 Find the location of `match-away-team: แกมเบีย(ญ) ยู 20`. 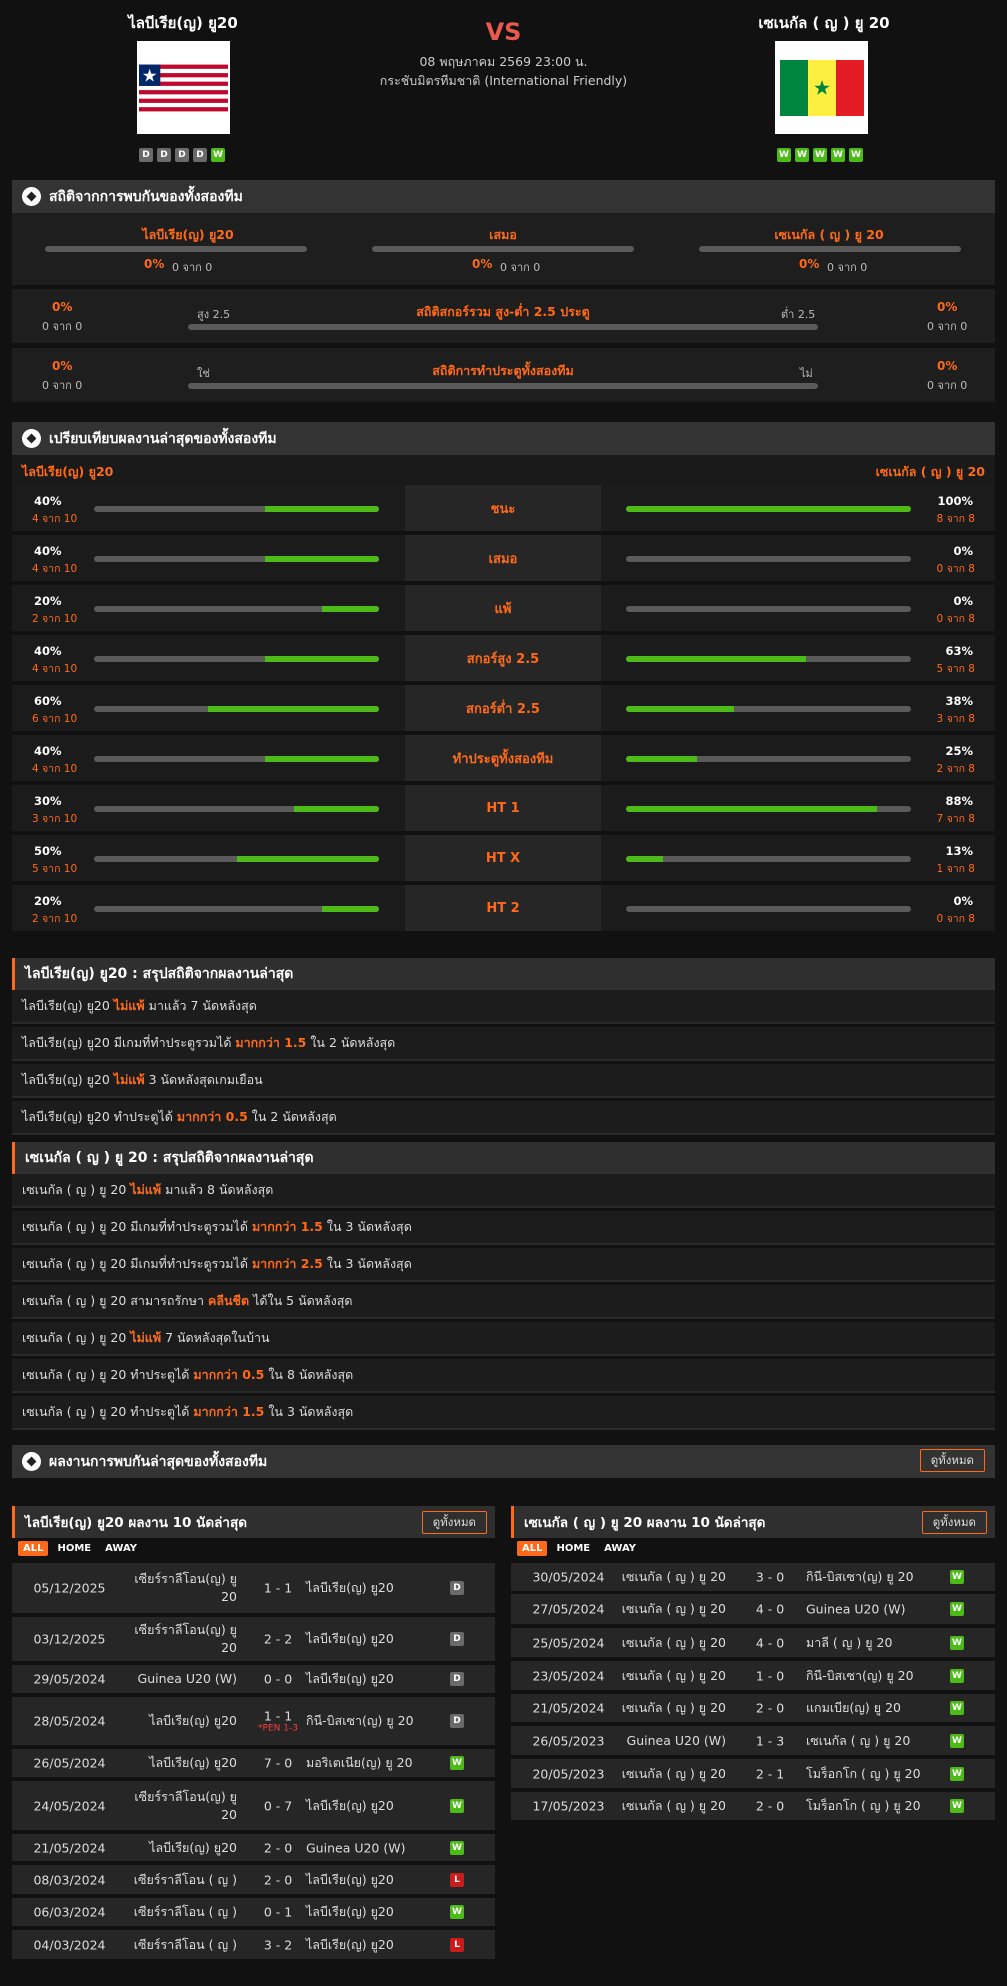

match-away-team: แกมเบีย(ญ) ยู 20 is located at coordinates (853, 1708).